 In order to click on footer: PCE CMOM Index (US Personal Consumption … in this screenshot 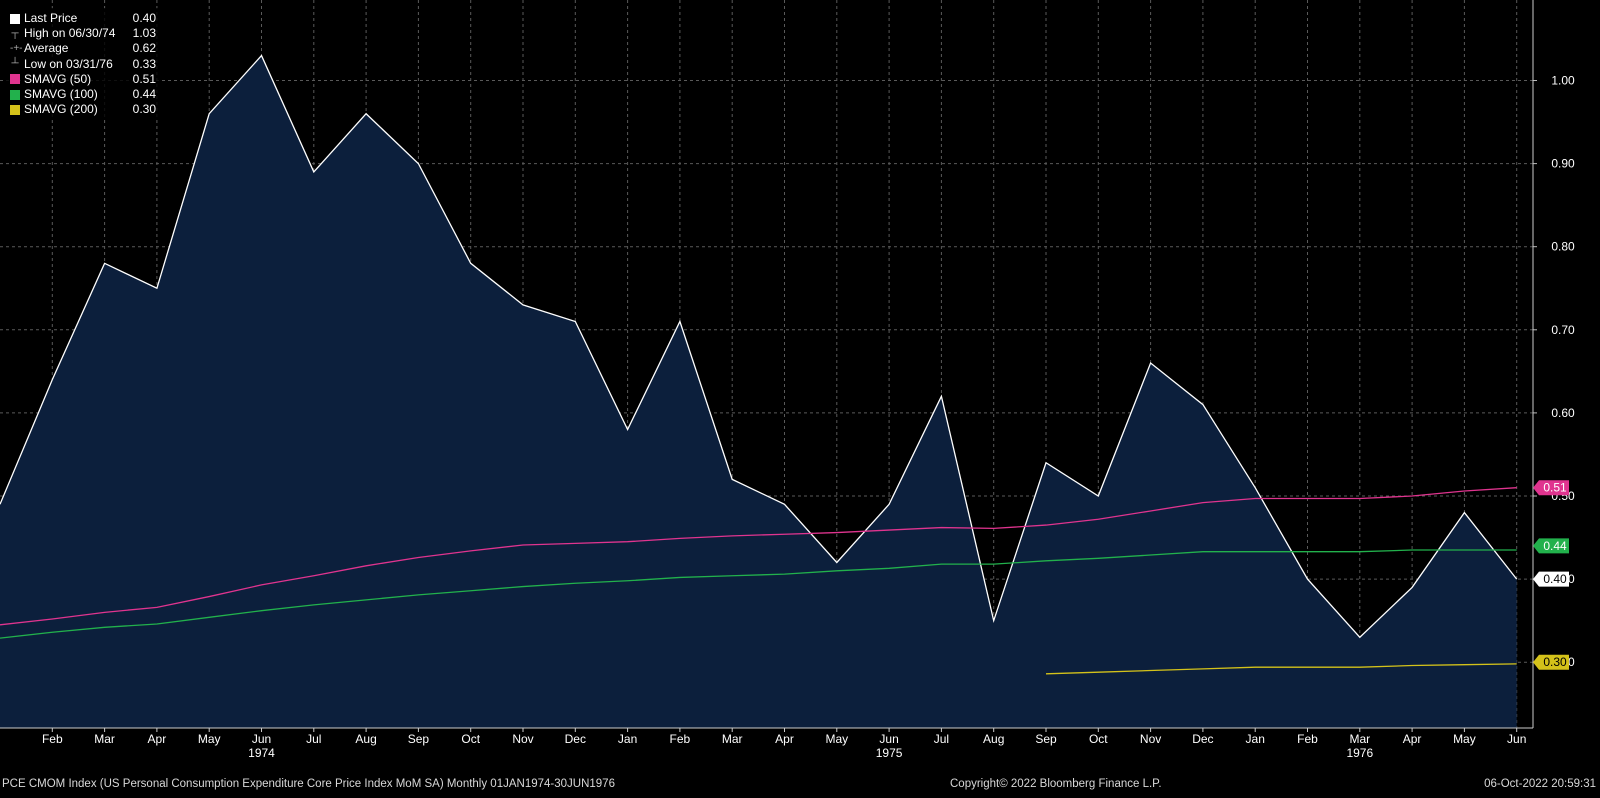, I will do `click(800, 785)`.